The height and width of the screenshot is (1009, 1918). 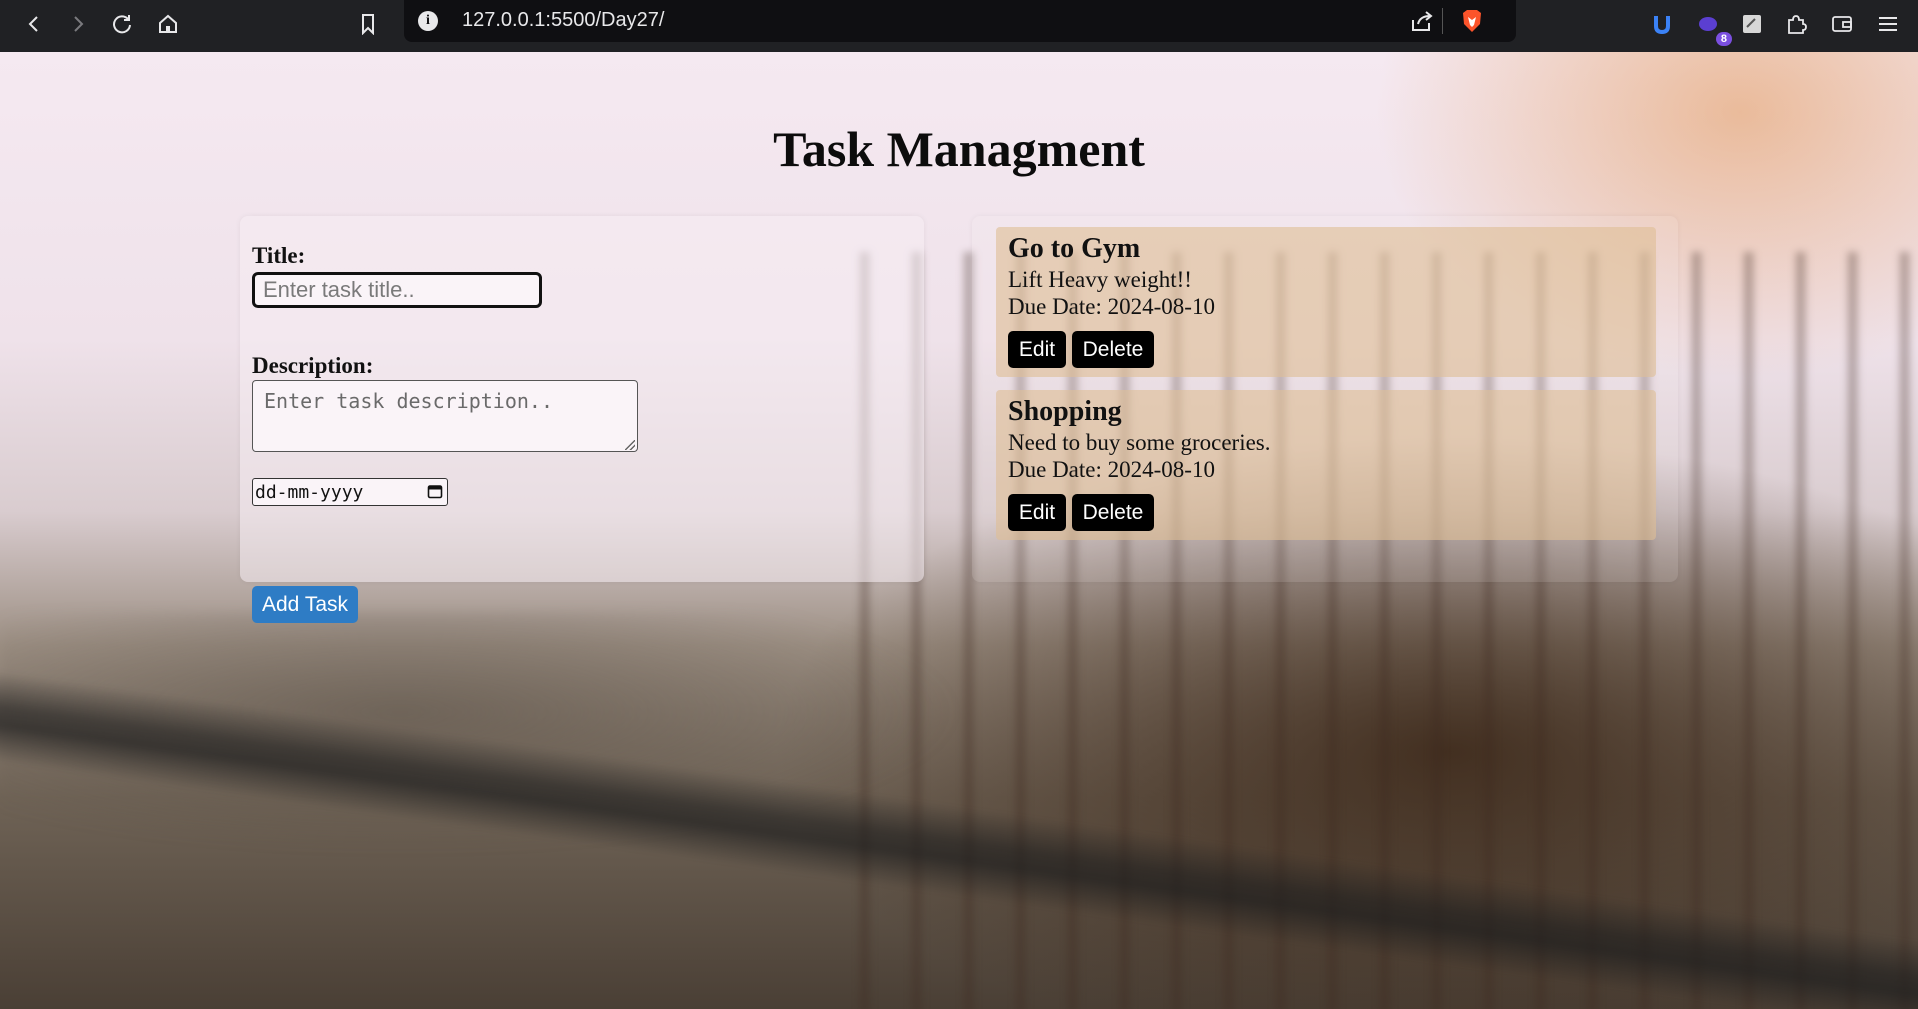 What do you see at coordinates (279, 255) in the screenshot?
I see `title-label: Title:` at bounding box center [279, 255].